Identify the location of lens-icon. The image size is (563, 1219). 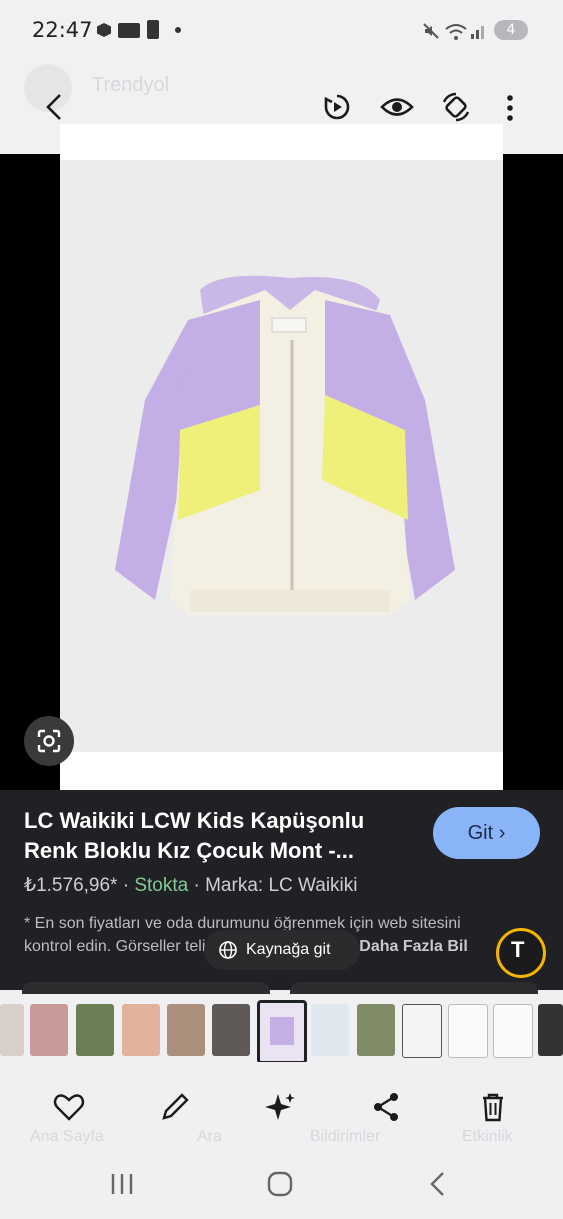
(49, 741).